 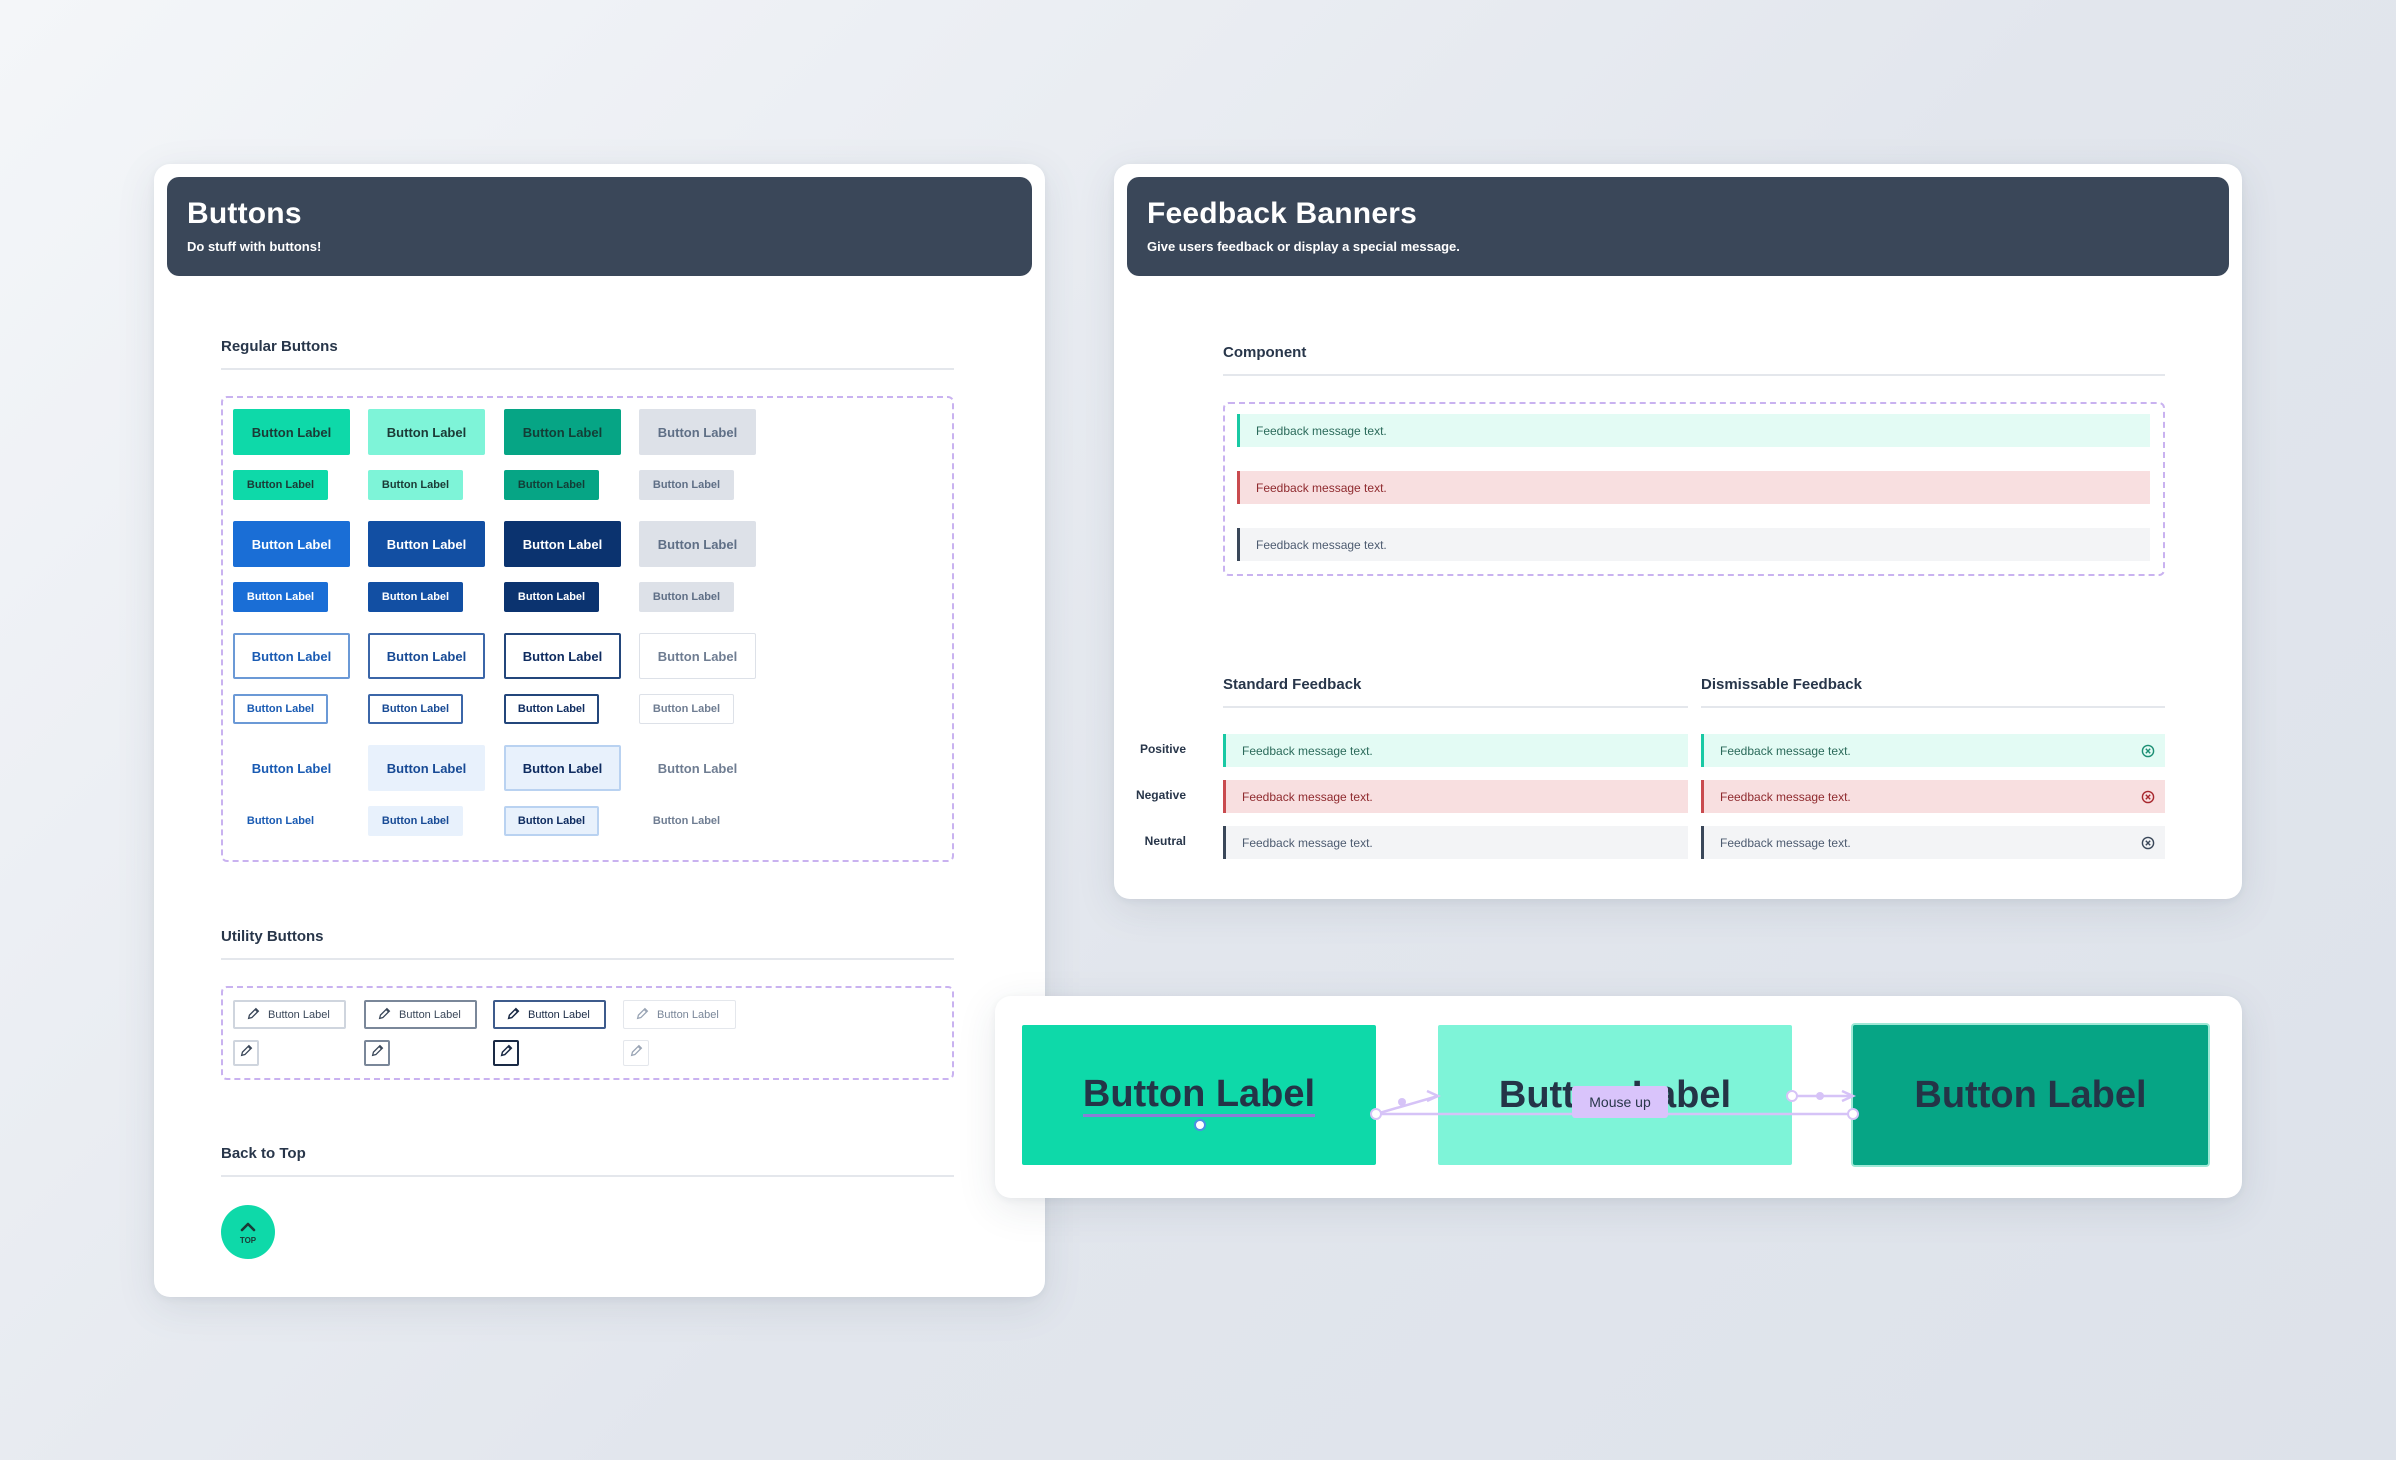 What do you see at coordinates (426, 544) in the screenshot?
I see `button-secondary-blue: Button Label` at bounding box center [426, 544].